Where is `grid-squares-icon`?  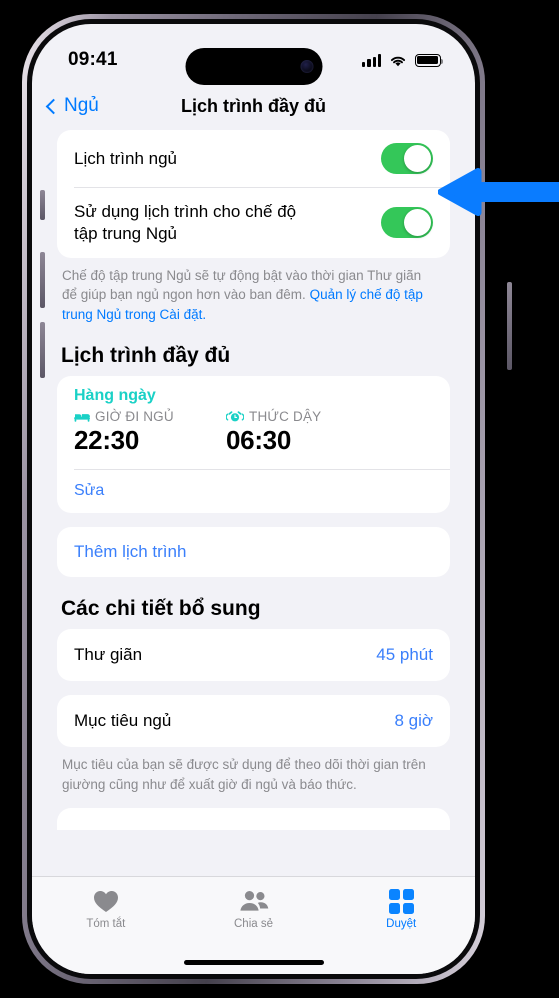
grid-squares-icon is located at coordinates (401, 901).